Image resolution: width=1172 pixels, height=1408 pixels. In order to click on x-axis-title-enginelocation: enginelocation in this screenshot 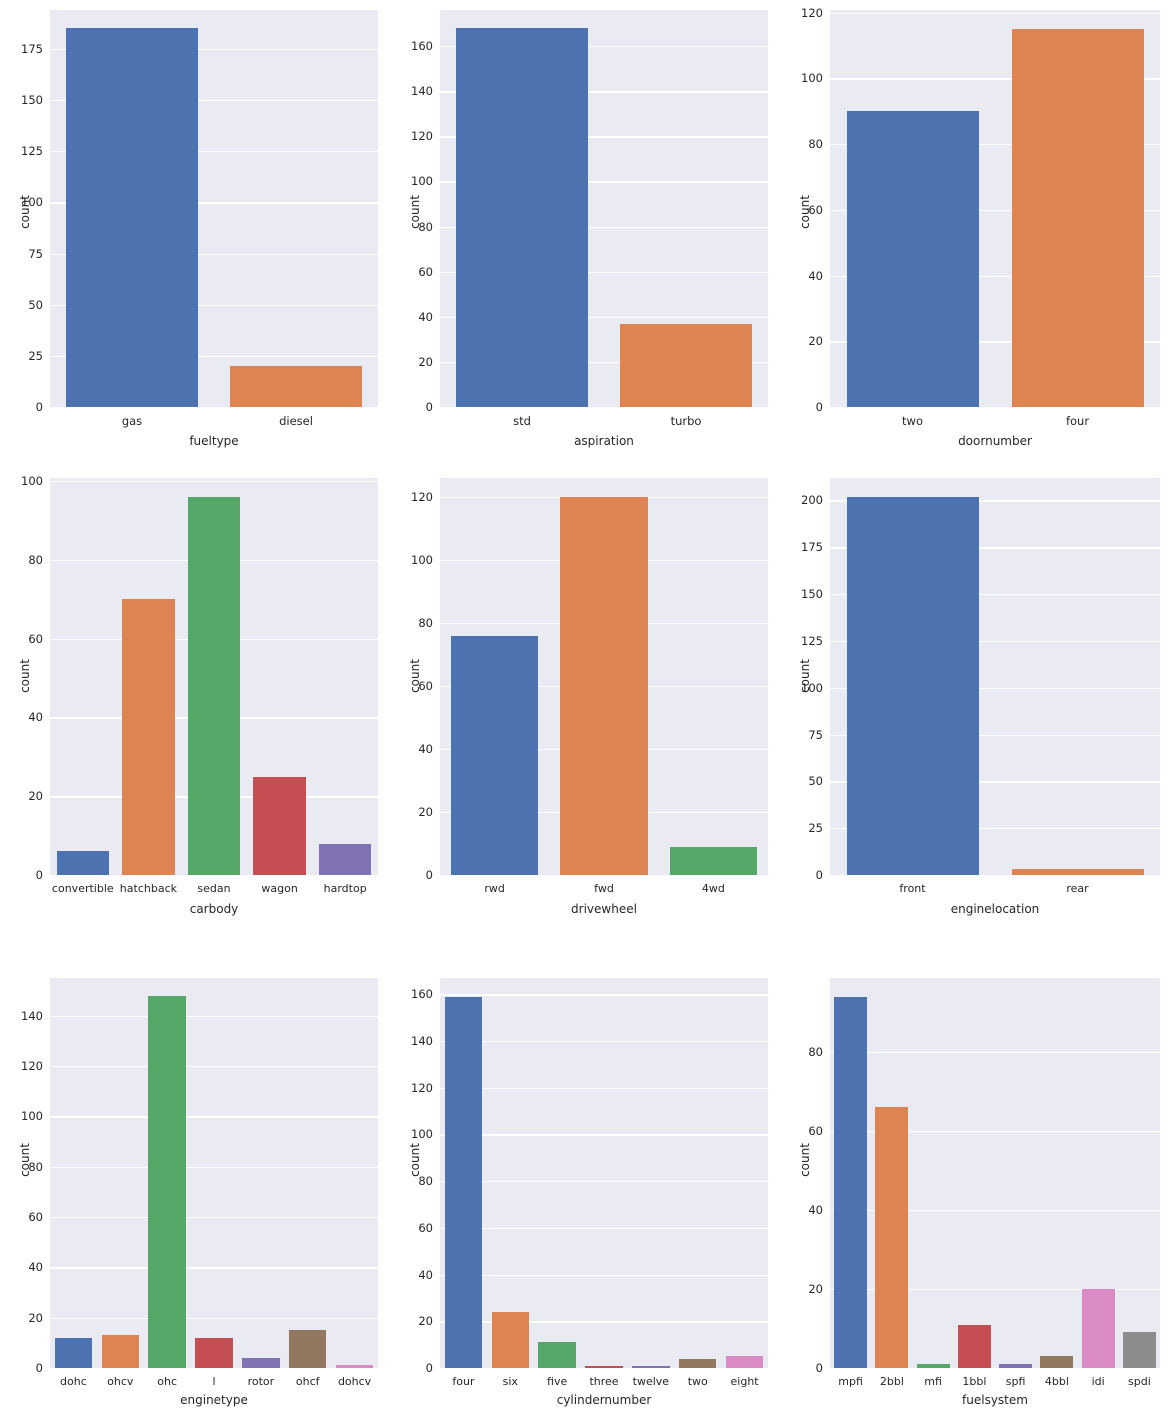, I will do `click(995, 909)`.